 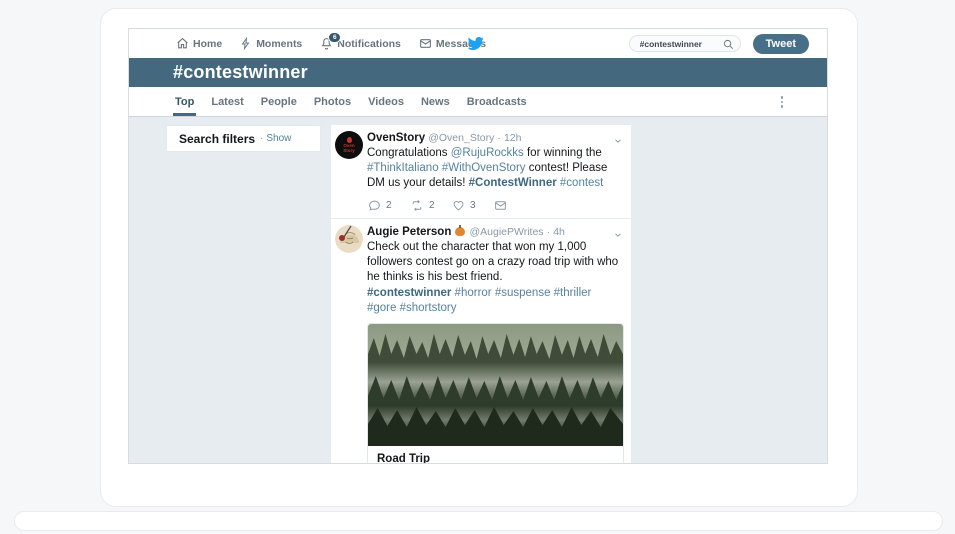 I want to click on tab-top: Top, so click(x=184, y=101).